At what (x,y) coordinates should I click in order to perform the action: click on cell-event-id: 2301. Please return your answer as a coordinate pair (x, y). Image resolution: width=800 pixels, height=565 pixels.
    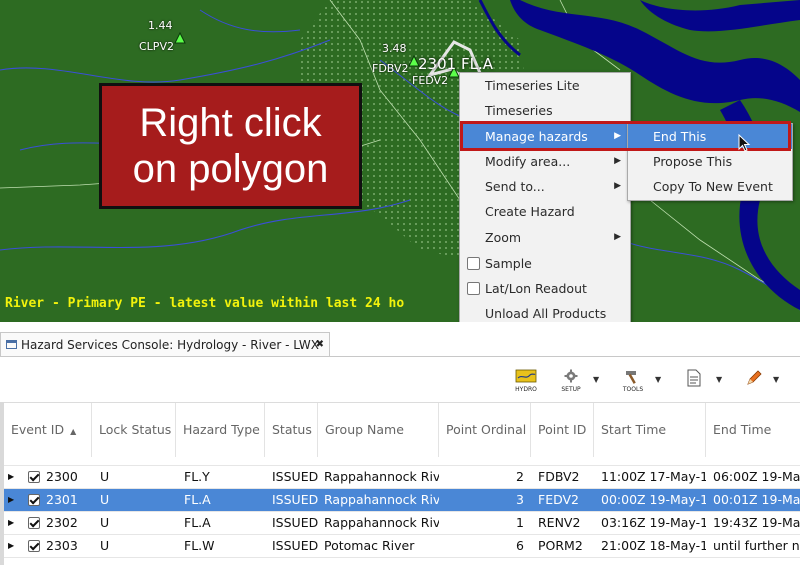
    Looking at the image, I should click on (62, 499).